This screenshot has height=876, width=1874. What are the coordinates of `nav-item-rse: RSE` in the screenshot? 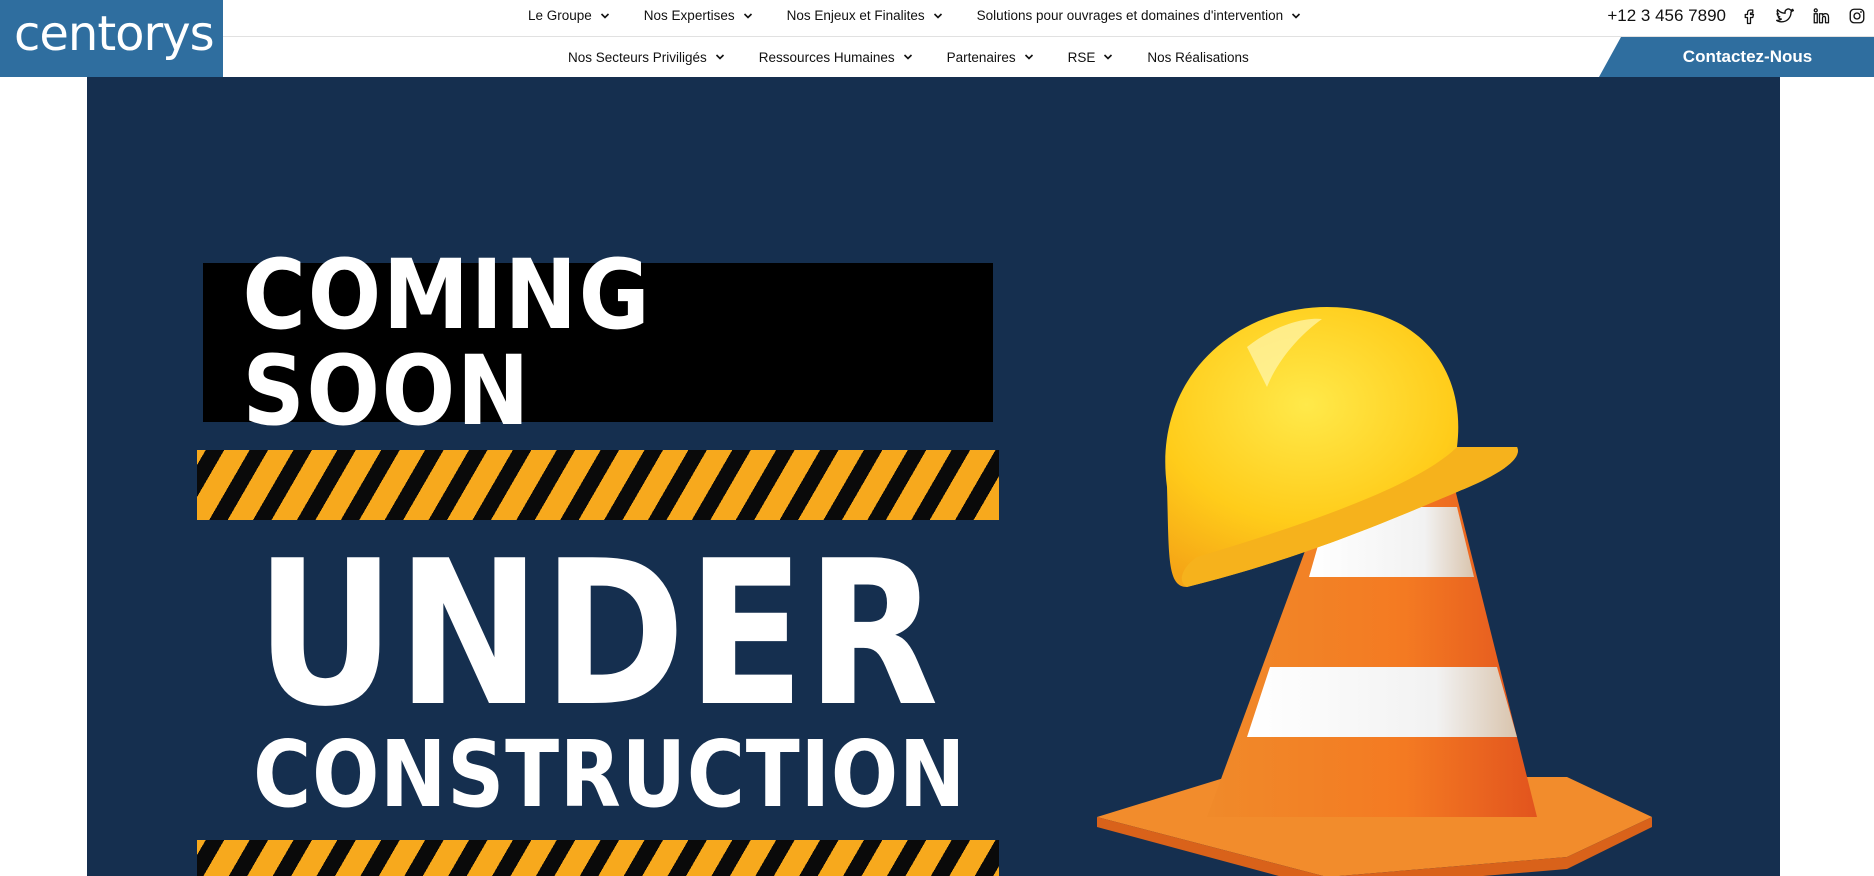 It's located at (1091, 57).